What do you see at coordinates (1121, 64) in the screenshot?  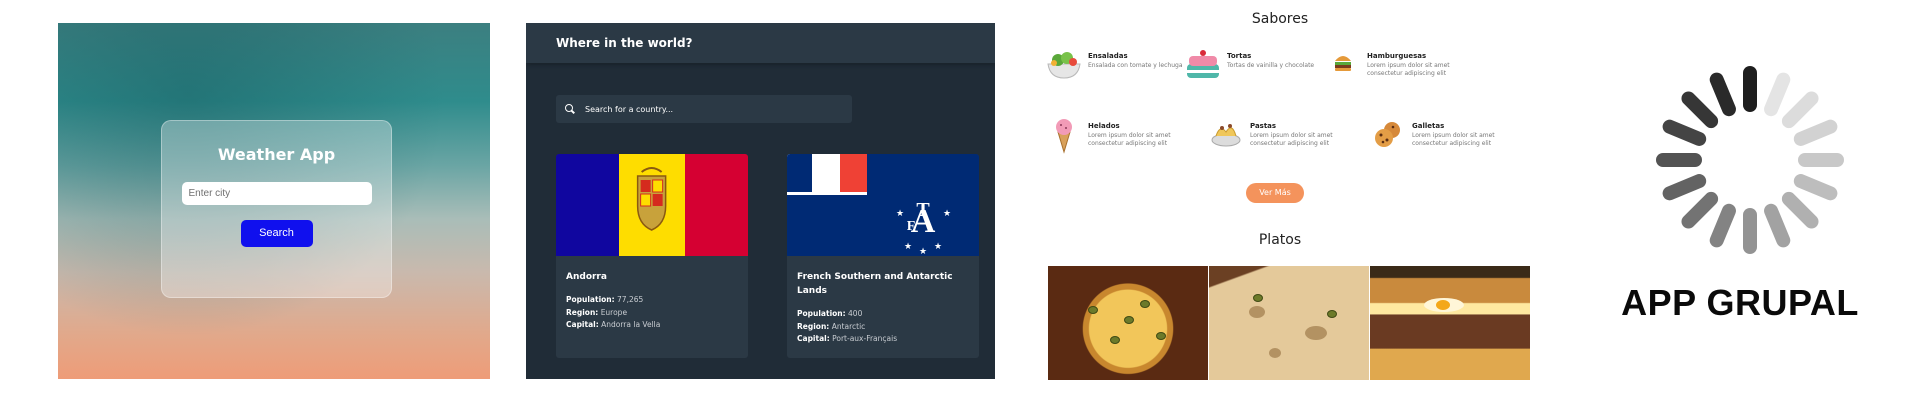 I see `flavor-item-ensaladas: Ensaladas Ensalada con tomate y lechuga` at bounding box center [1121, 64].